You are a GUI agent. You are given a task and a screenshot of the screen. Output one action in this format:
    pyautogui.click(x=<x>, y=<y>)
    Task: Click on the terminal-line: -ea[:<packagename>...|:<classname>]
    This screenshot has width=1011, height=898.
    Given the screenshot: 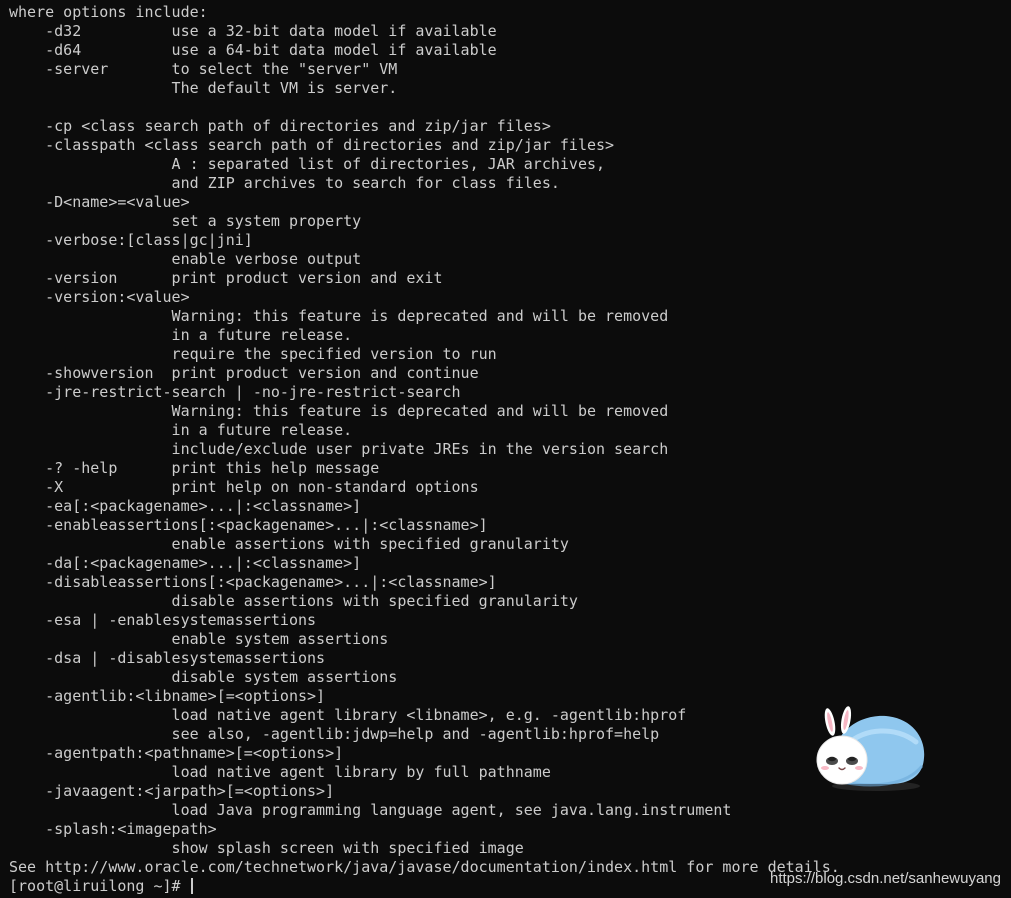 What is the action you would take?
    pyautogui.click(x=185, y=506)
    